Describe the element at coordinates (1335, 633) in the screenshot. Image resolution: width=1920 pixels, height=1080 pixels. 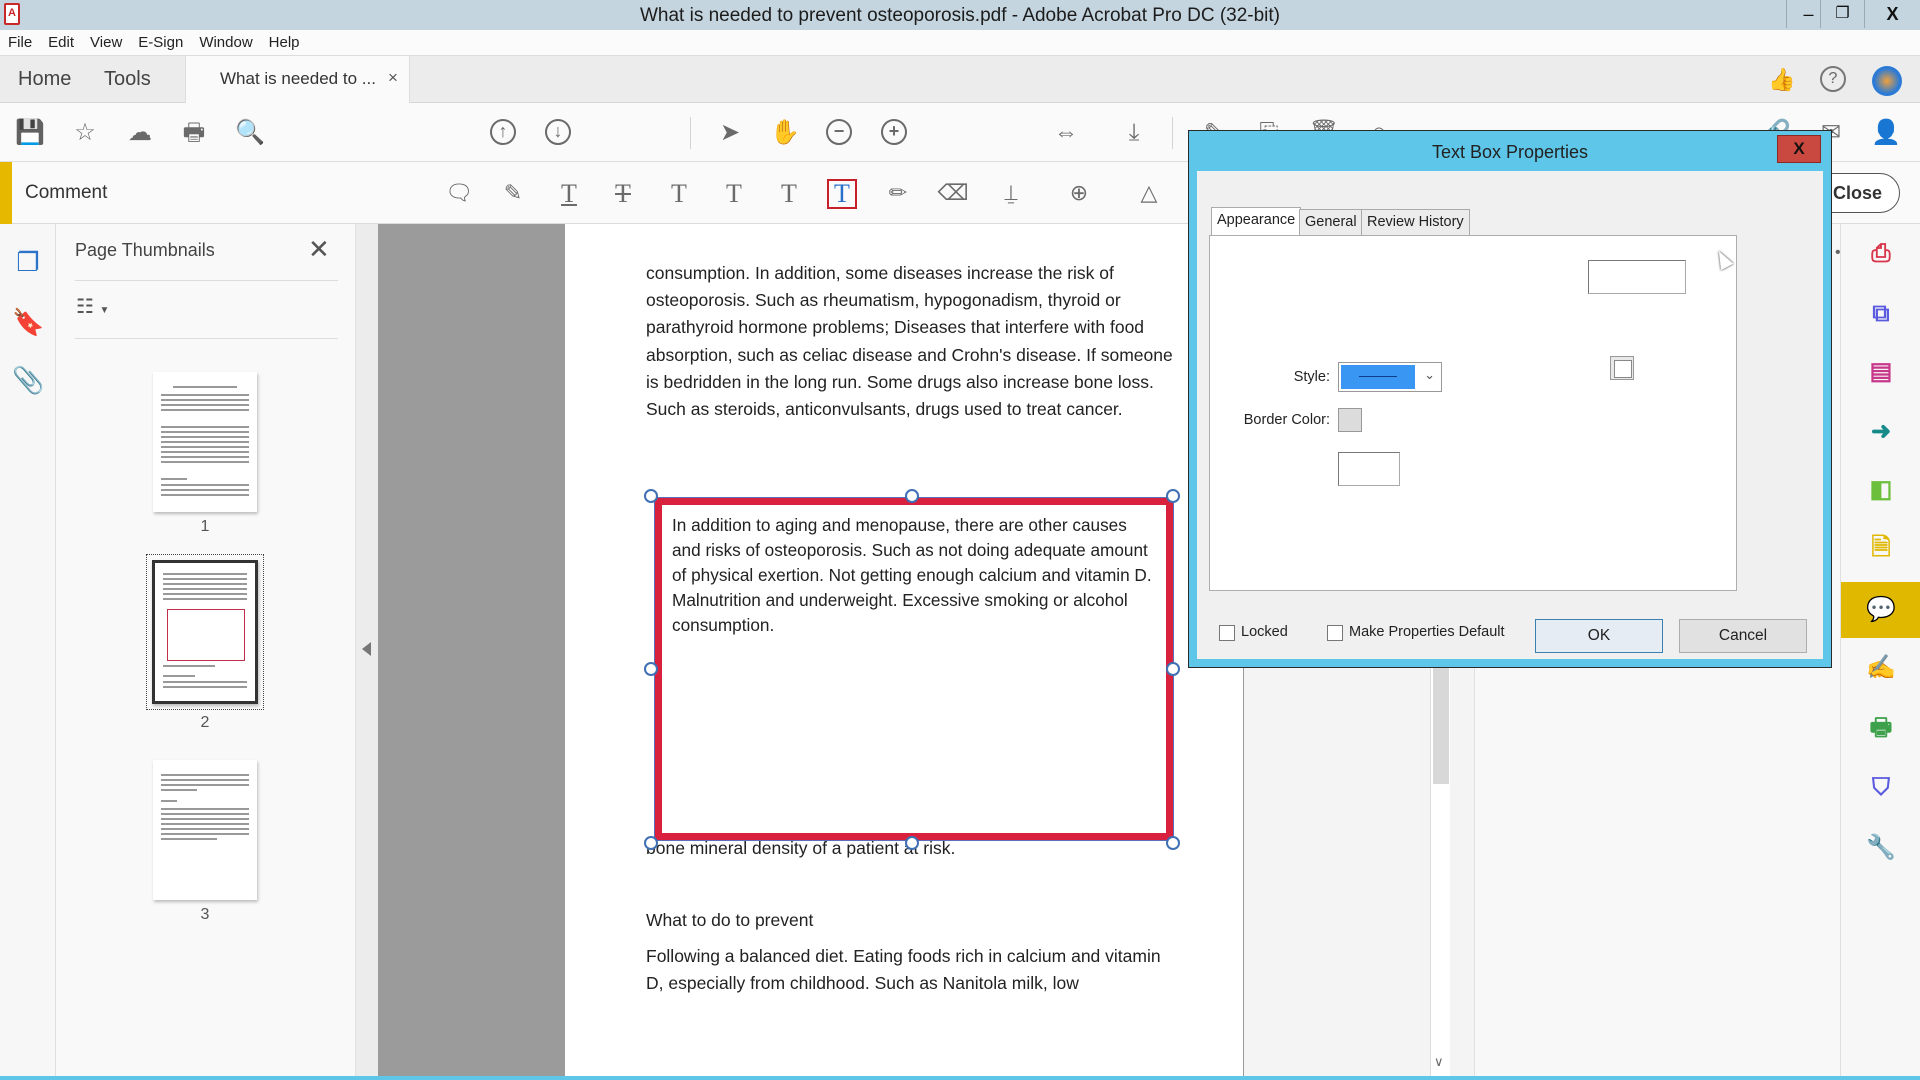
I see `make-default-checkbox` at that location.